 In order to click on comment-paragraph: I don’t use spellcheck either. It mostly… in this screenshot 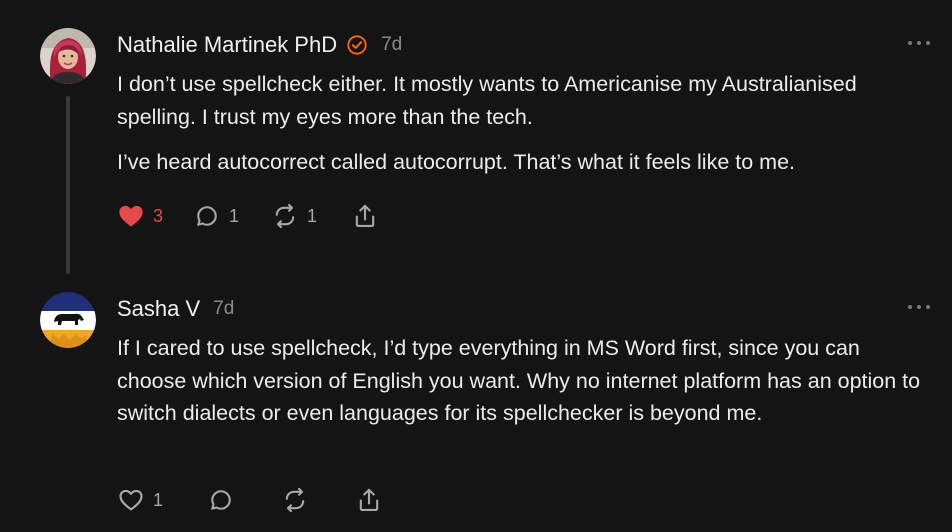, I will do `click(487, 100)`.